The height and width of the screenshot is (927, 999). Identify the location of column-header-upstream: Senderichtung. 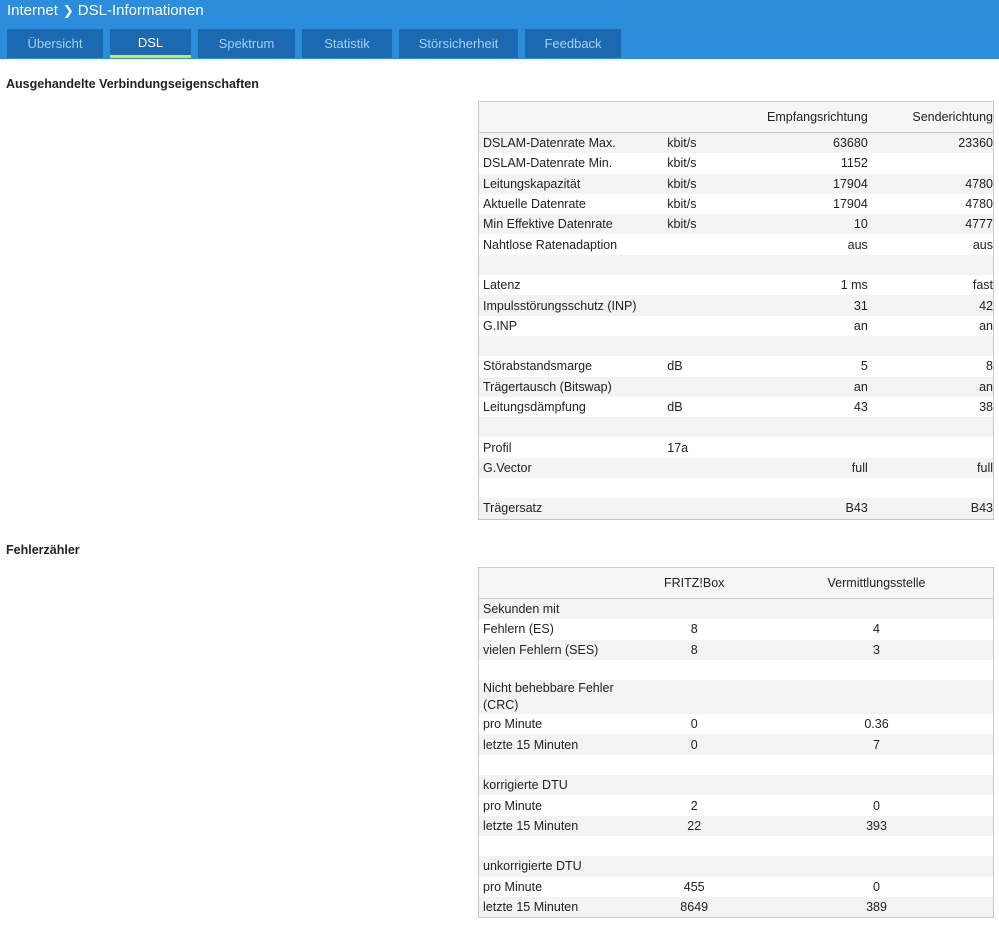
(930, 117).